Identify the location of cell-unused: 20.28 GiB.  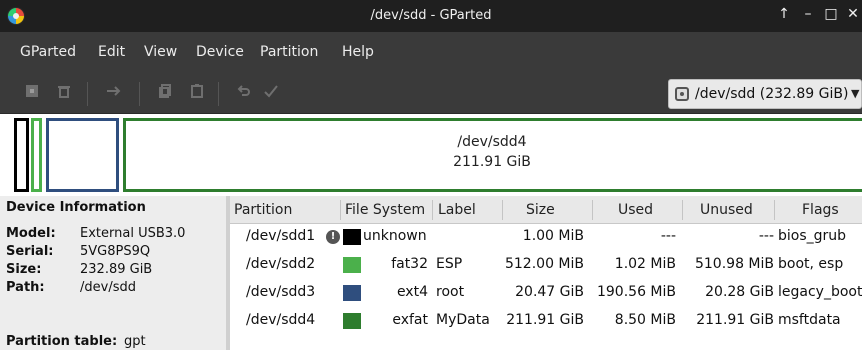
(739, 292).